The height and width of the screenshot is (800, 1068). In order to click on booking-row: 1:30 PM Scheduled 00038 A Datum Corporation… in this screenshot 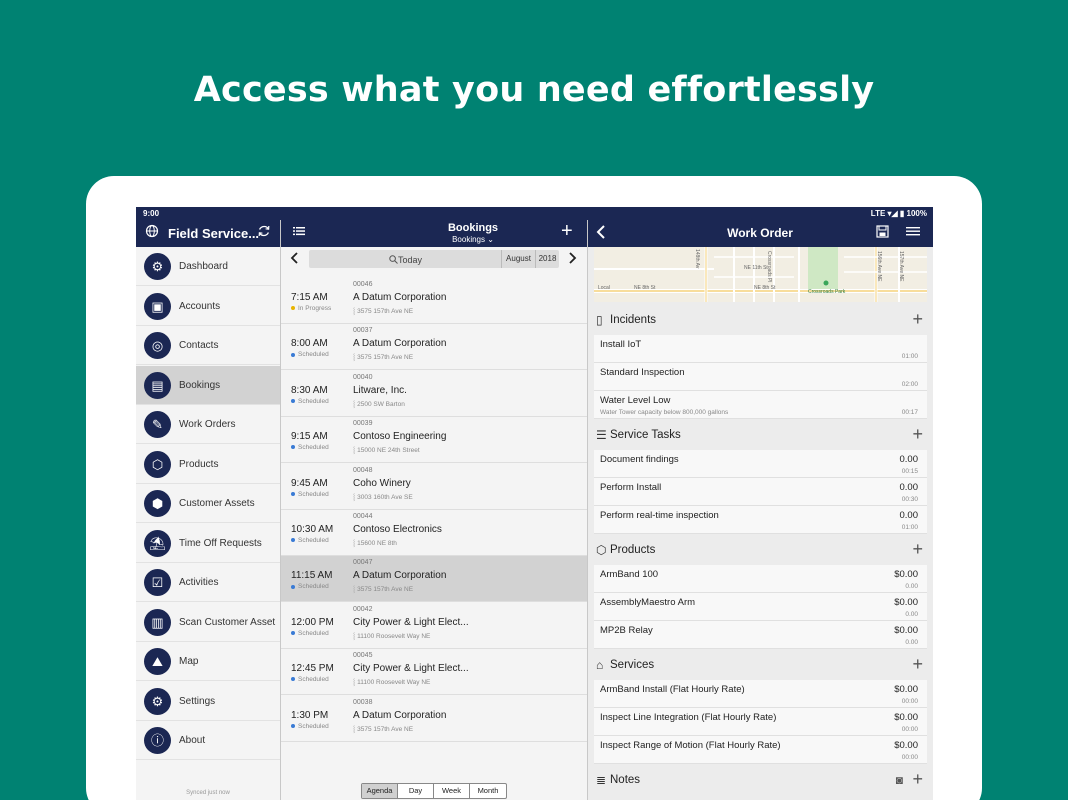, I will do `click(434, 719)`.